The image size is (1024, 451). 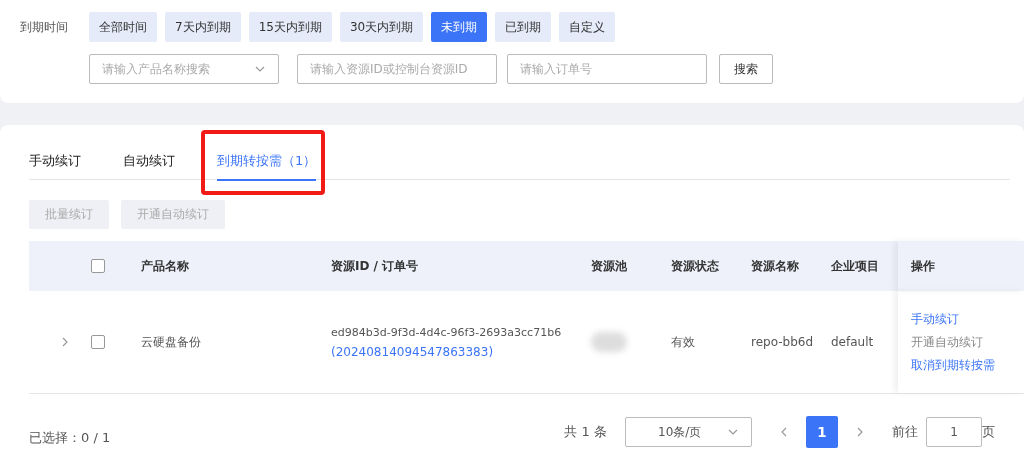 What do you see at coordinates (267, 164) in the screenshot?
I see `tab: 到期转按需（1）` at bounding box center [267, 164].